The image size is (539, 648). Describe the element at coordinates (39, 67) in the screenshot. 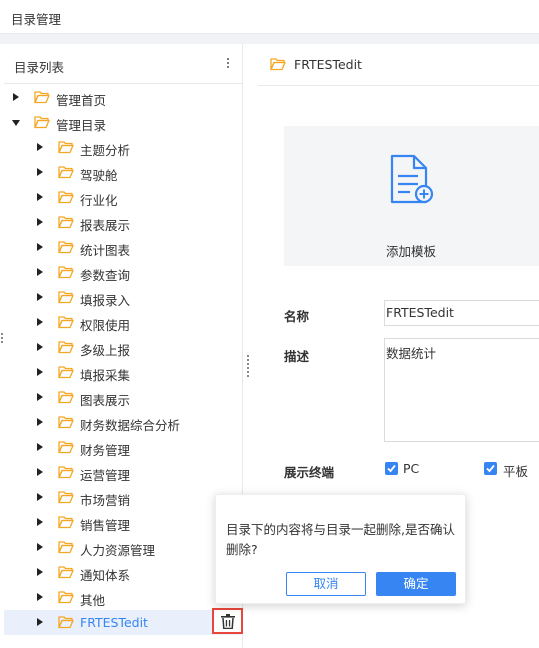

I see `directory-panel-title: 目录列表` at that location.